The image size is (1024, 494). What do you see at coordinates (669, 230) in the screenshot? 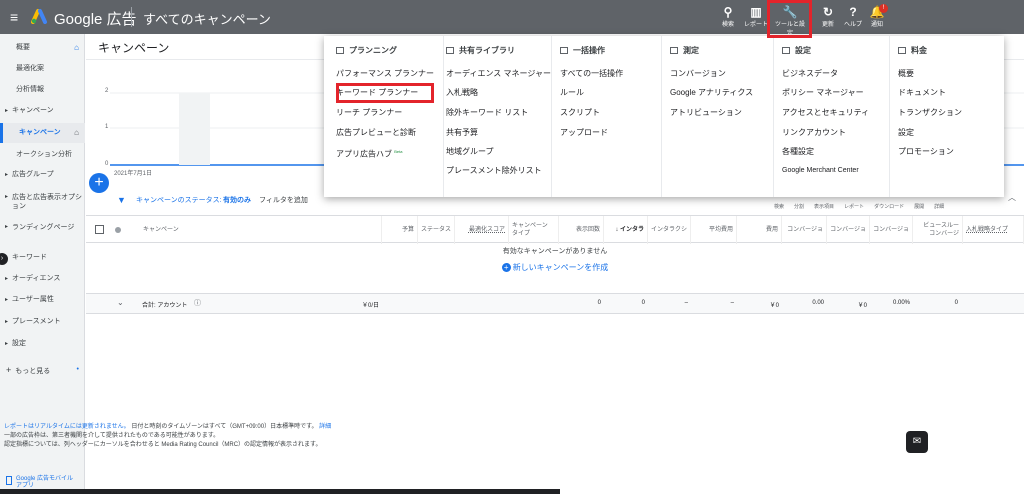
I see `col-interaction-rate: インタラクシ` at bounding box center [669, 230].